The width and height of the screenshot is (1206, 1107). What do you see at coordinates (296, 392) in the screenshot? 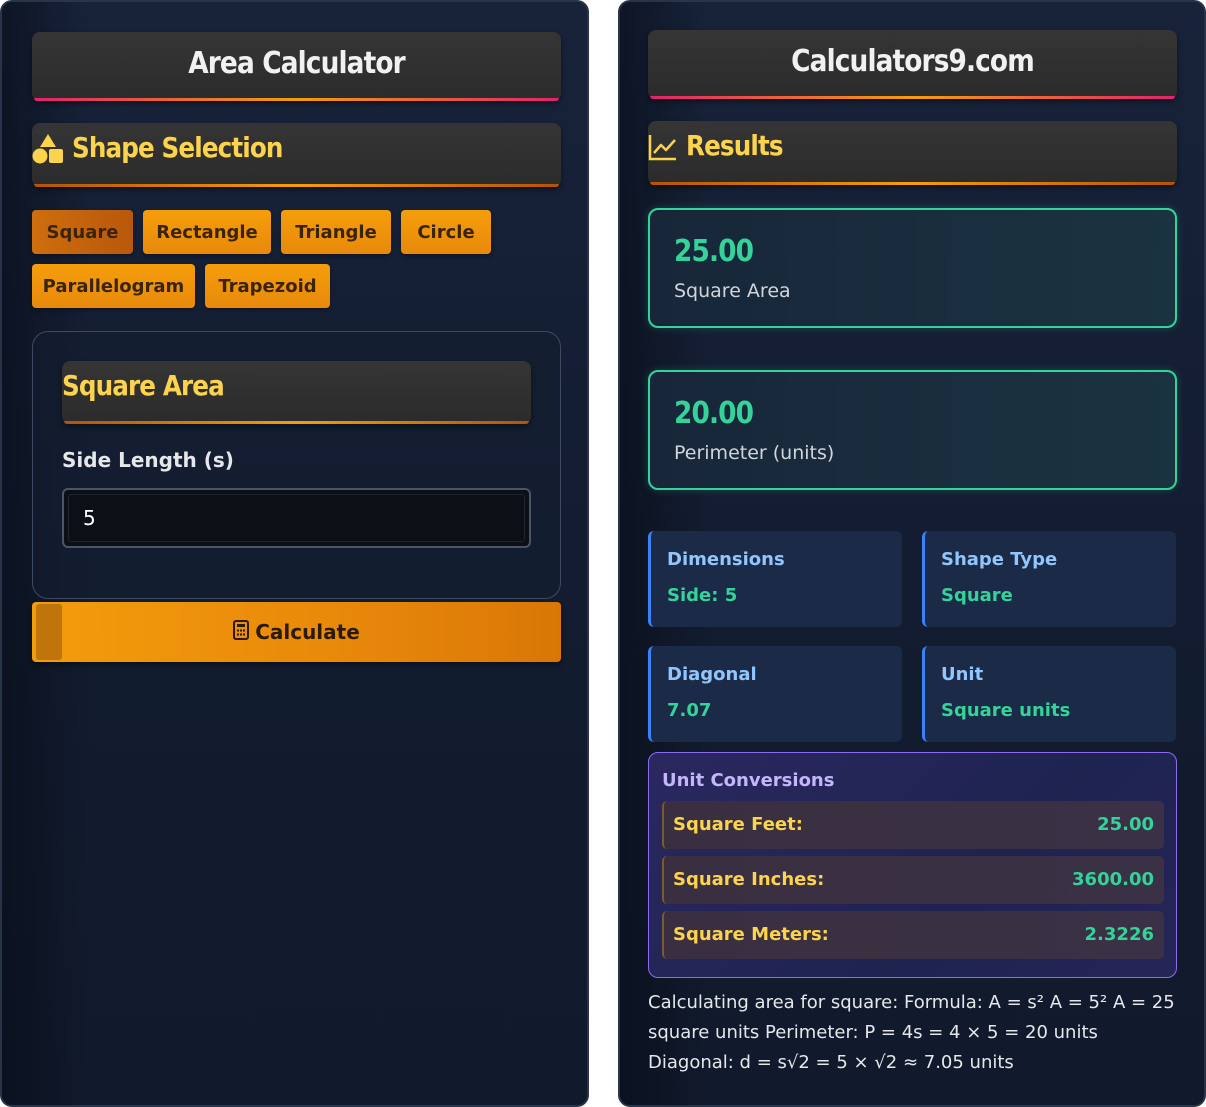
I see `form-header: Square Area` at bounding box center [296, 392].